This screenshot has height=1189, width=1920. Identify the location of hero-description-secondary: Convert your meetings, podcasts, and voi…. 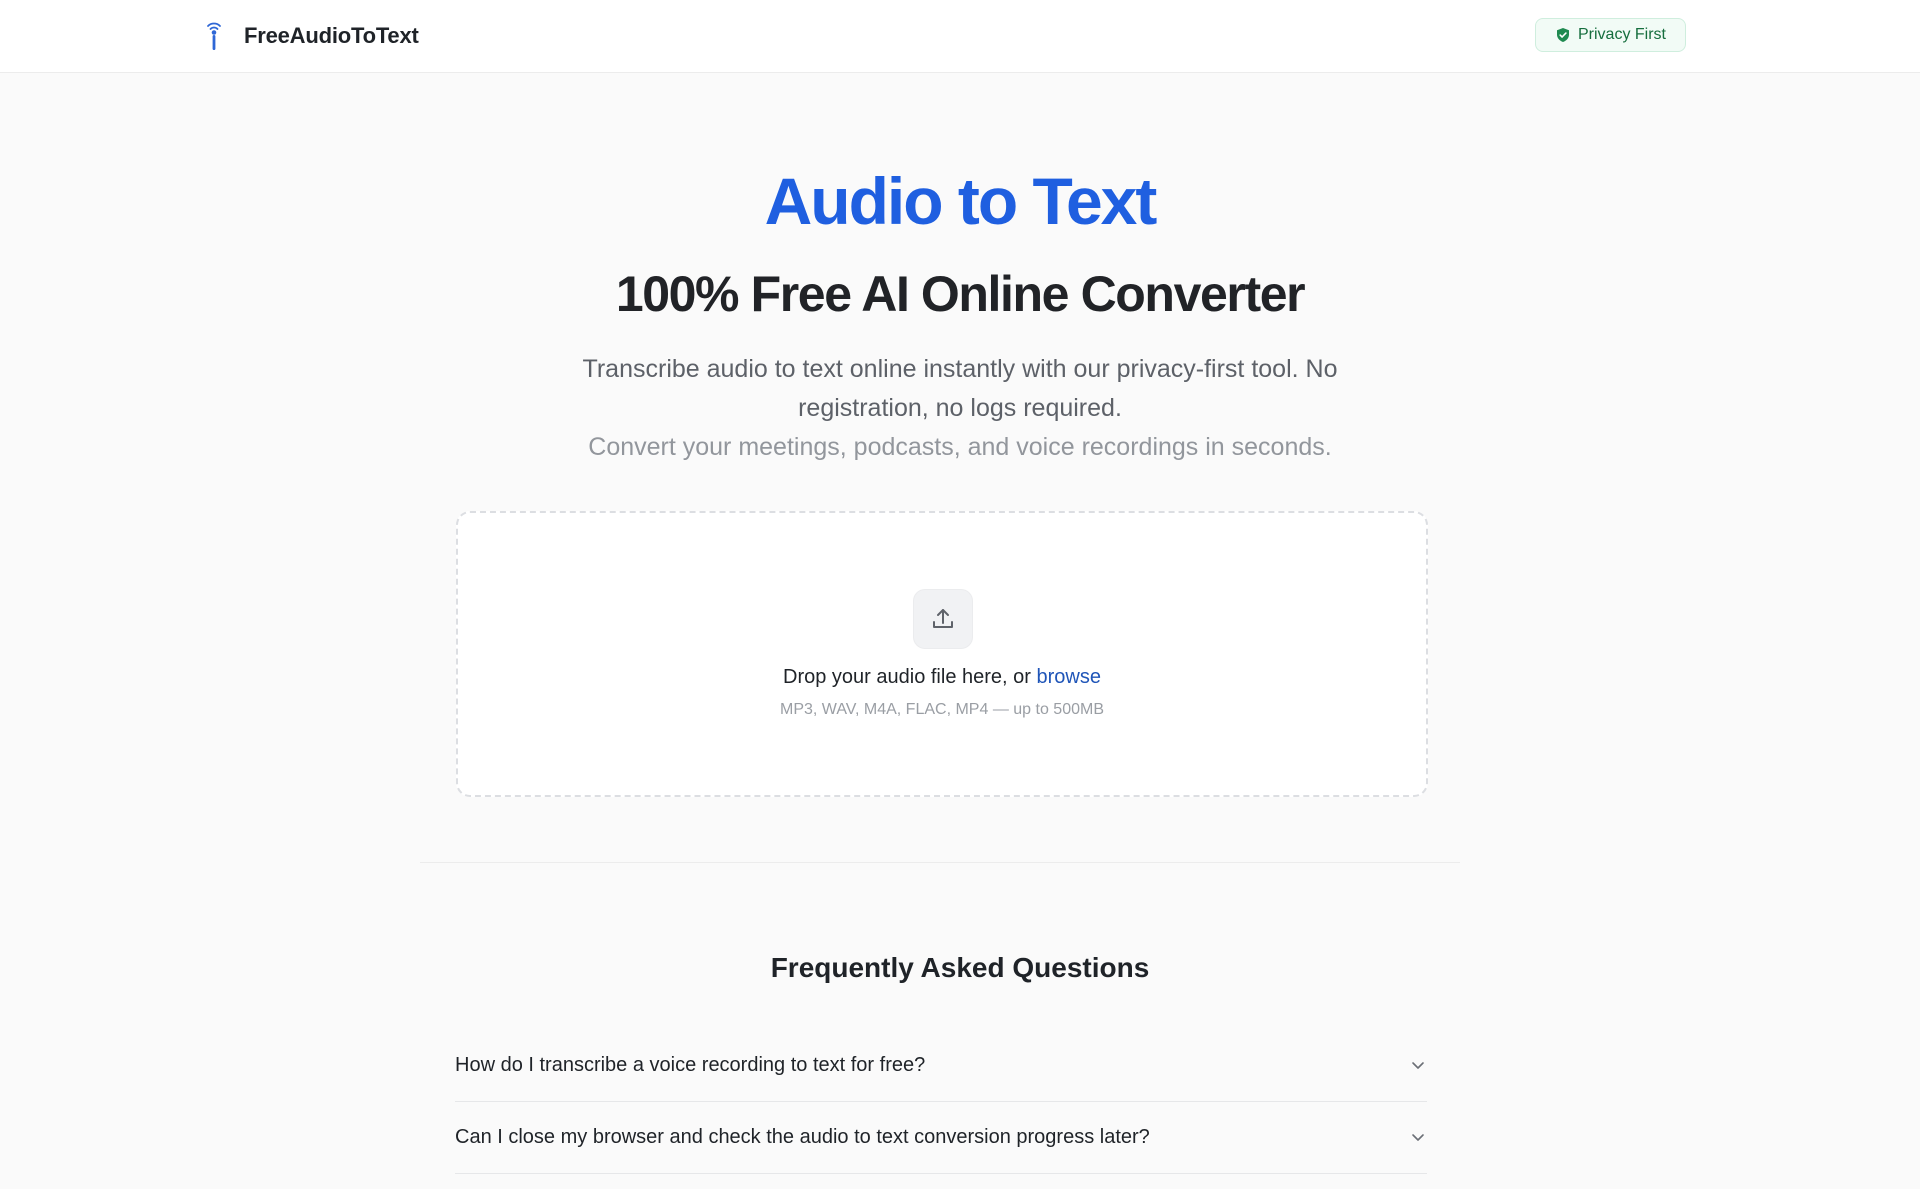
(960, 447).